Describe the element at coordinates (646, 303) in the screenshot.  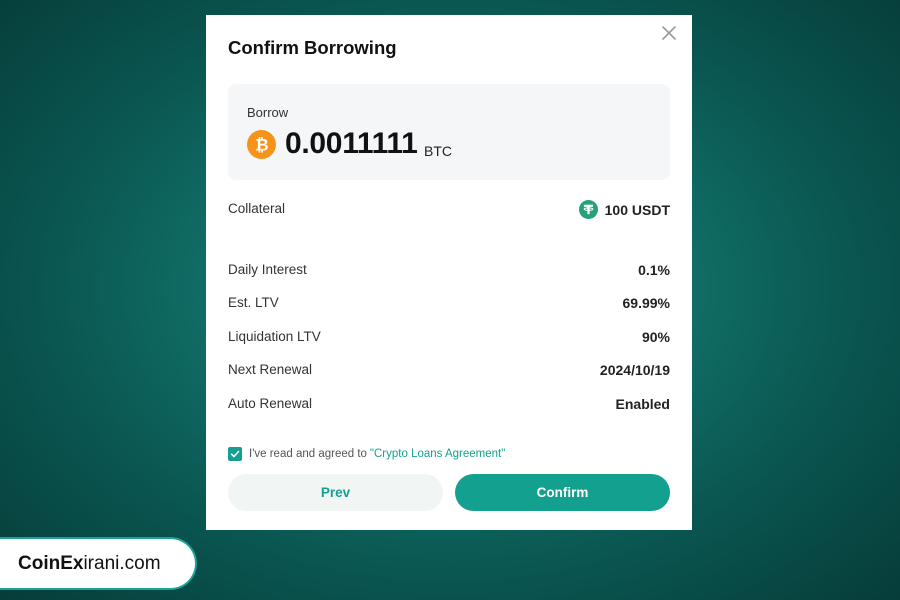
I see `detail-value: 69.99%` at that location.